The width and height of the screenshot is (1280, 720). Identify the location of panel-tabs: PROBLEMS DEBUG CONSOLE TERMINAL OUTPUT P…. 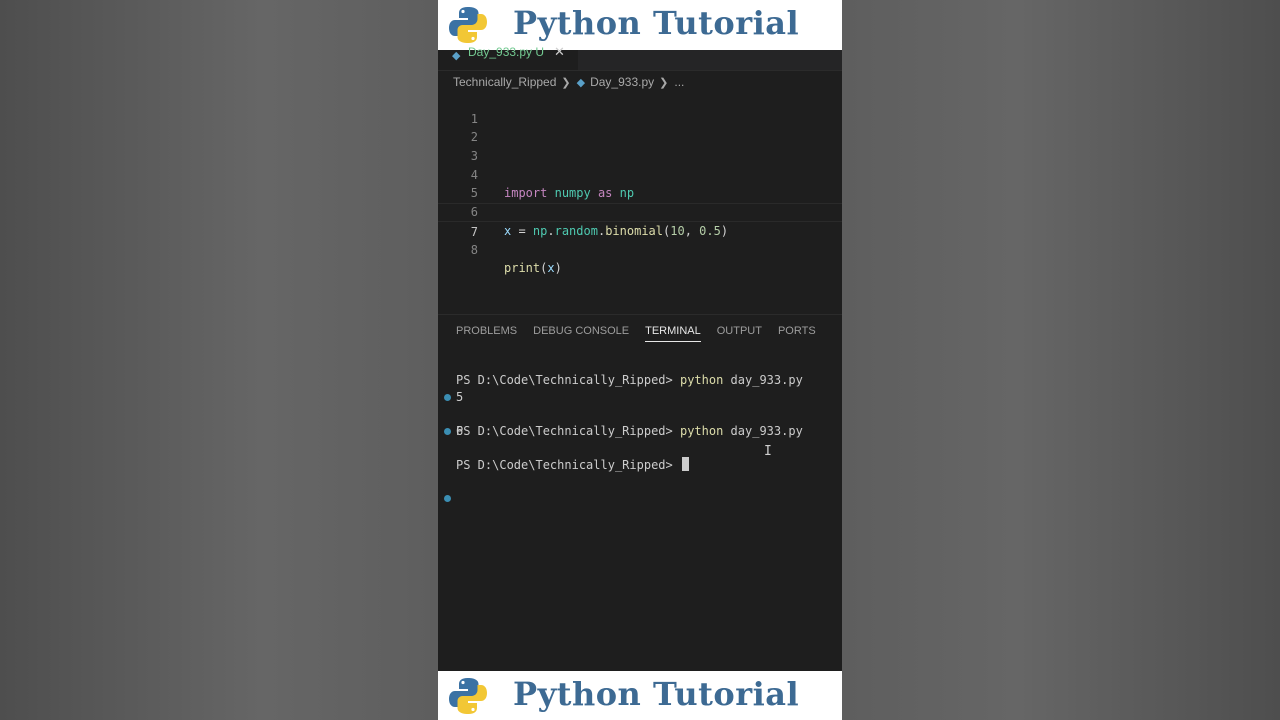
(644, 333).